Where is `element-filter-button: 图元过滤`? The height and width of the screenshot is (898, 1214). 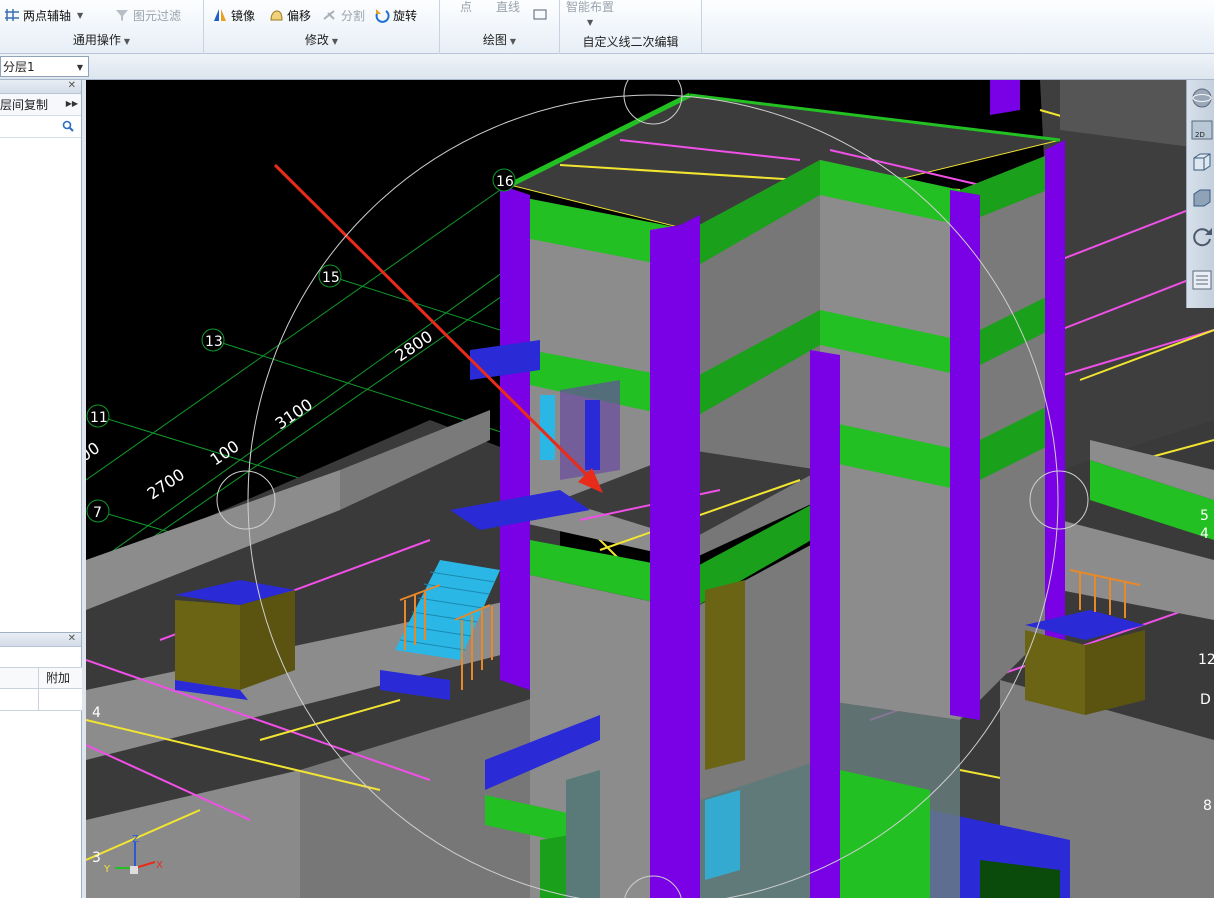
element-filter-button: 图元过滤 is located at coordinates (147, 15).